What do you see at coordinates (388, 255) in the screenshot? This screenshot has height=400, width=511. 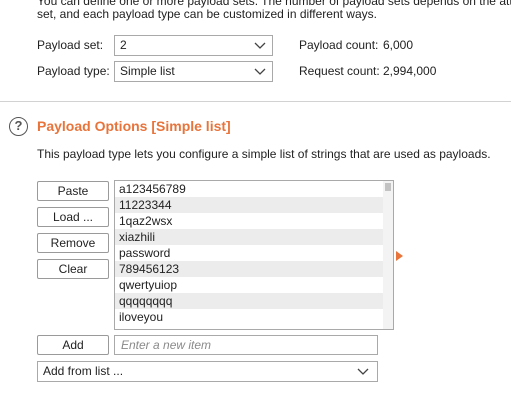 I see `list-scrollbar` at bounding box center [388, 255].